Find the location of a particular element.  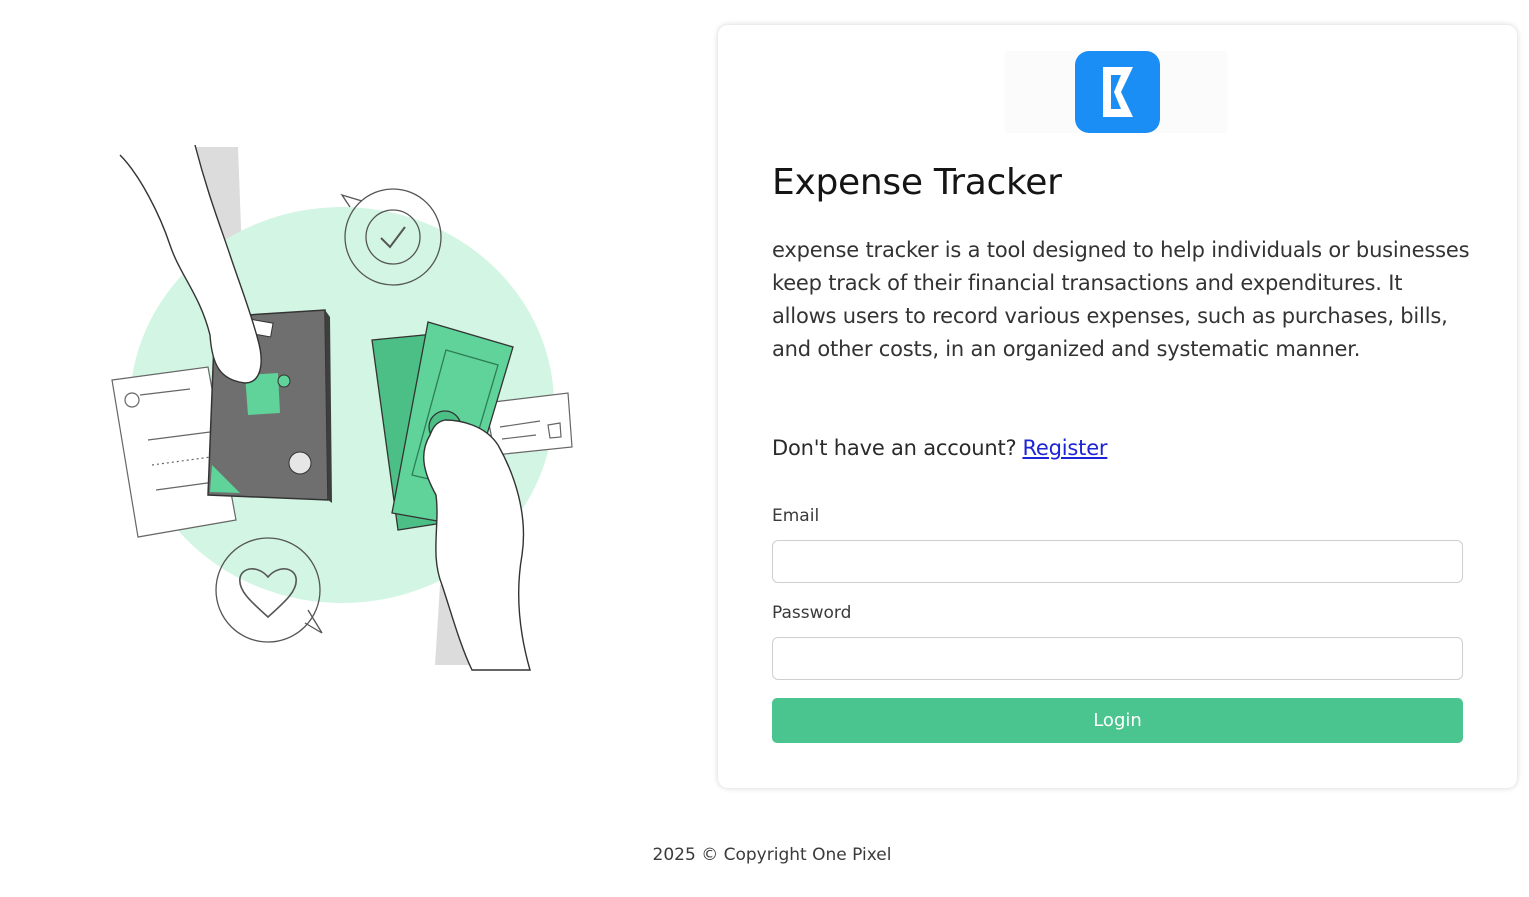

password-input is located at coordinates (1117, 658).